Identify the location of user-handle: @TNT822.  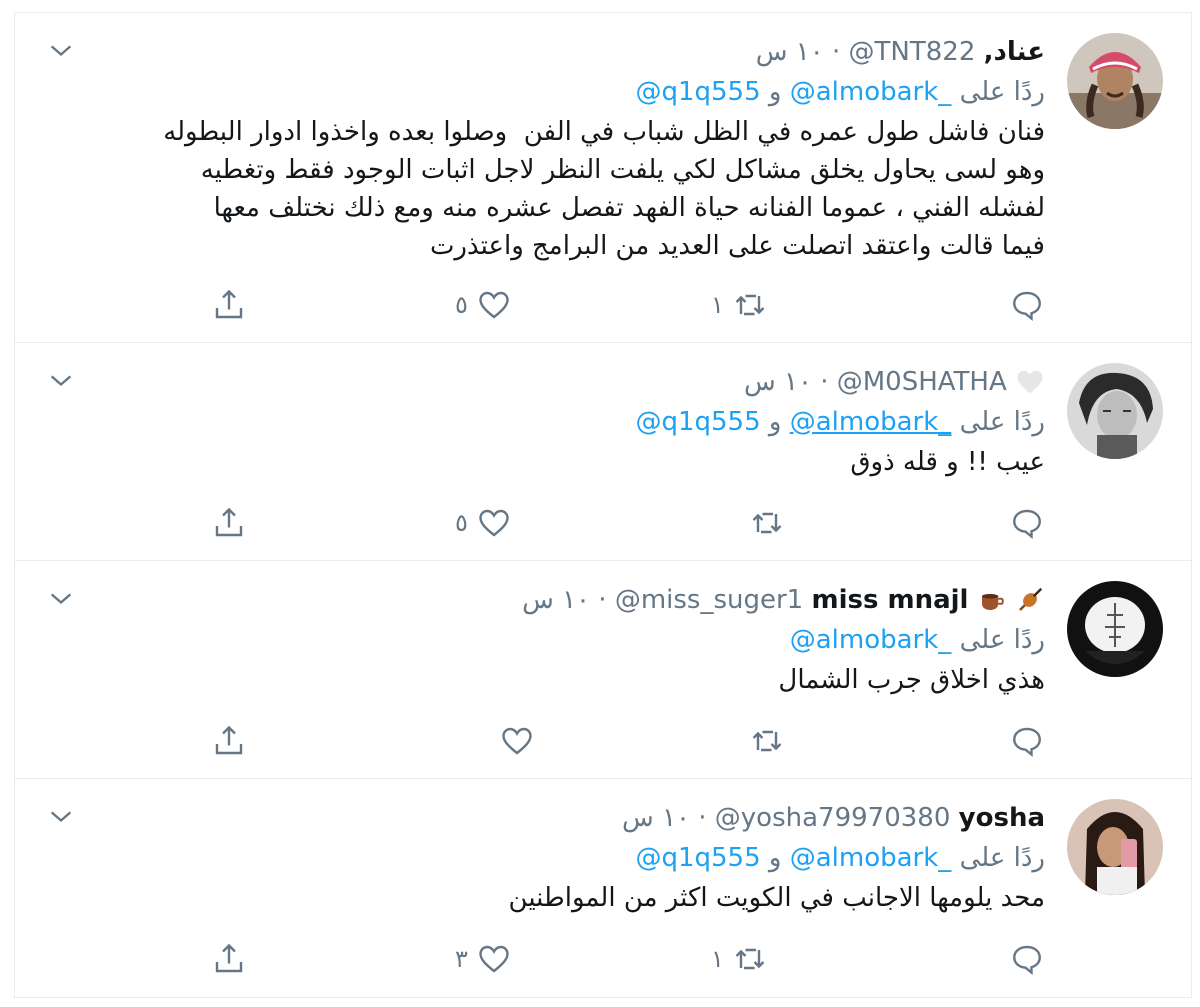
(912, 52).